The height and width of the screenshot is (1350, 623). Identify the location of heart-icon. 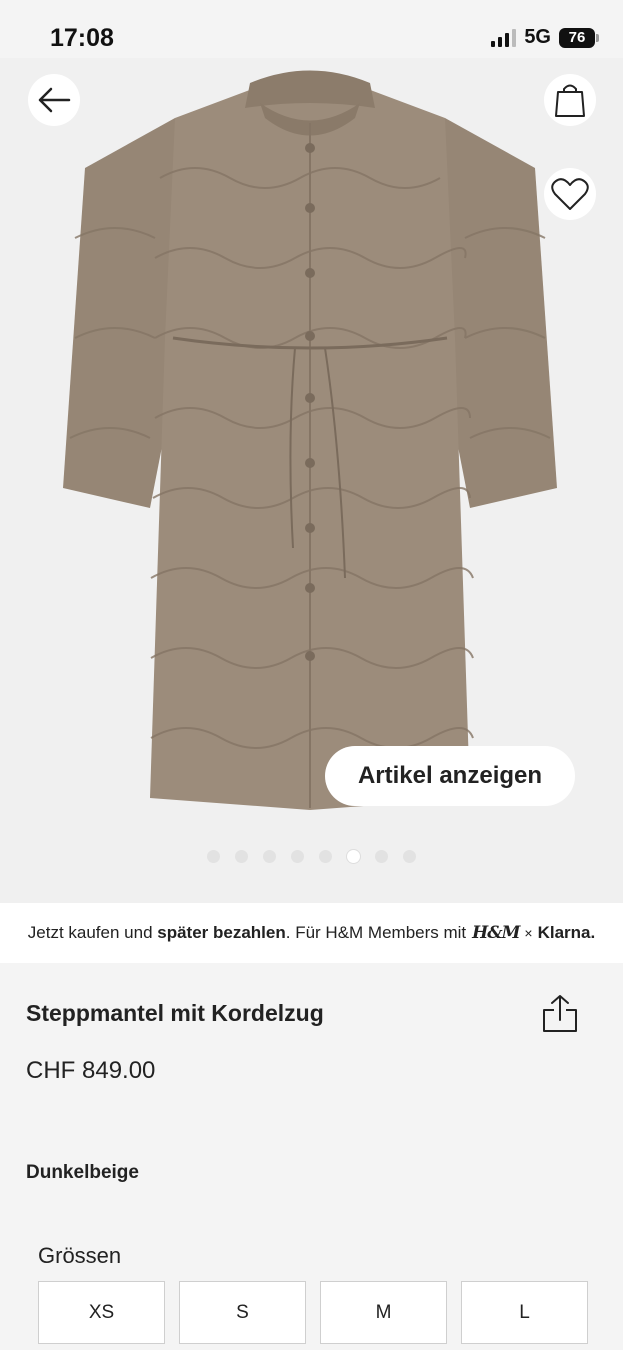
(570, 194).